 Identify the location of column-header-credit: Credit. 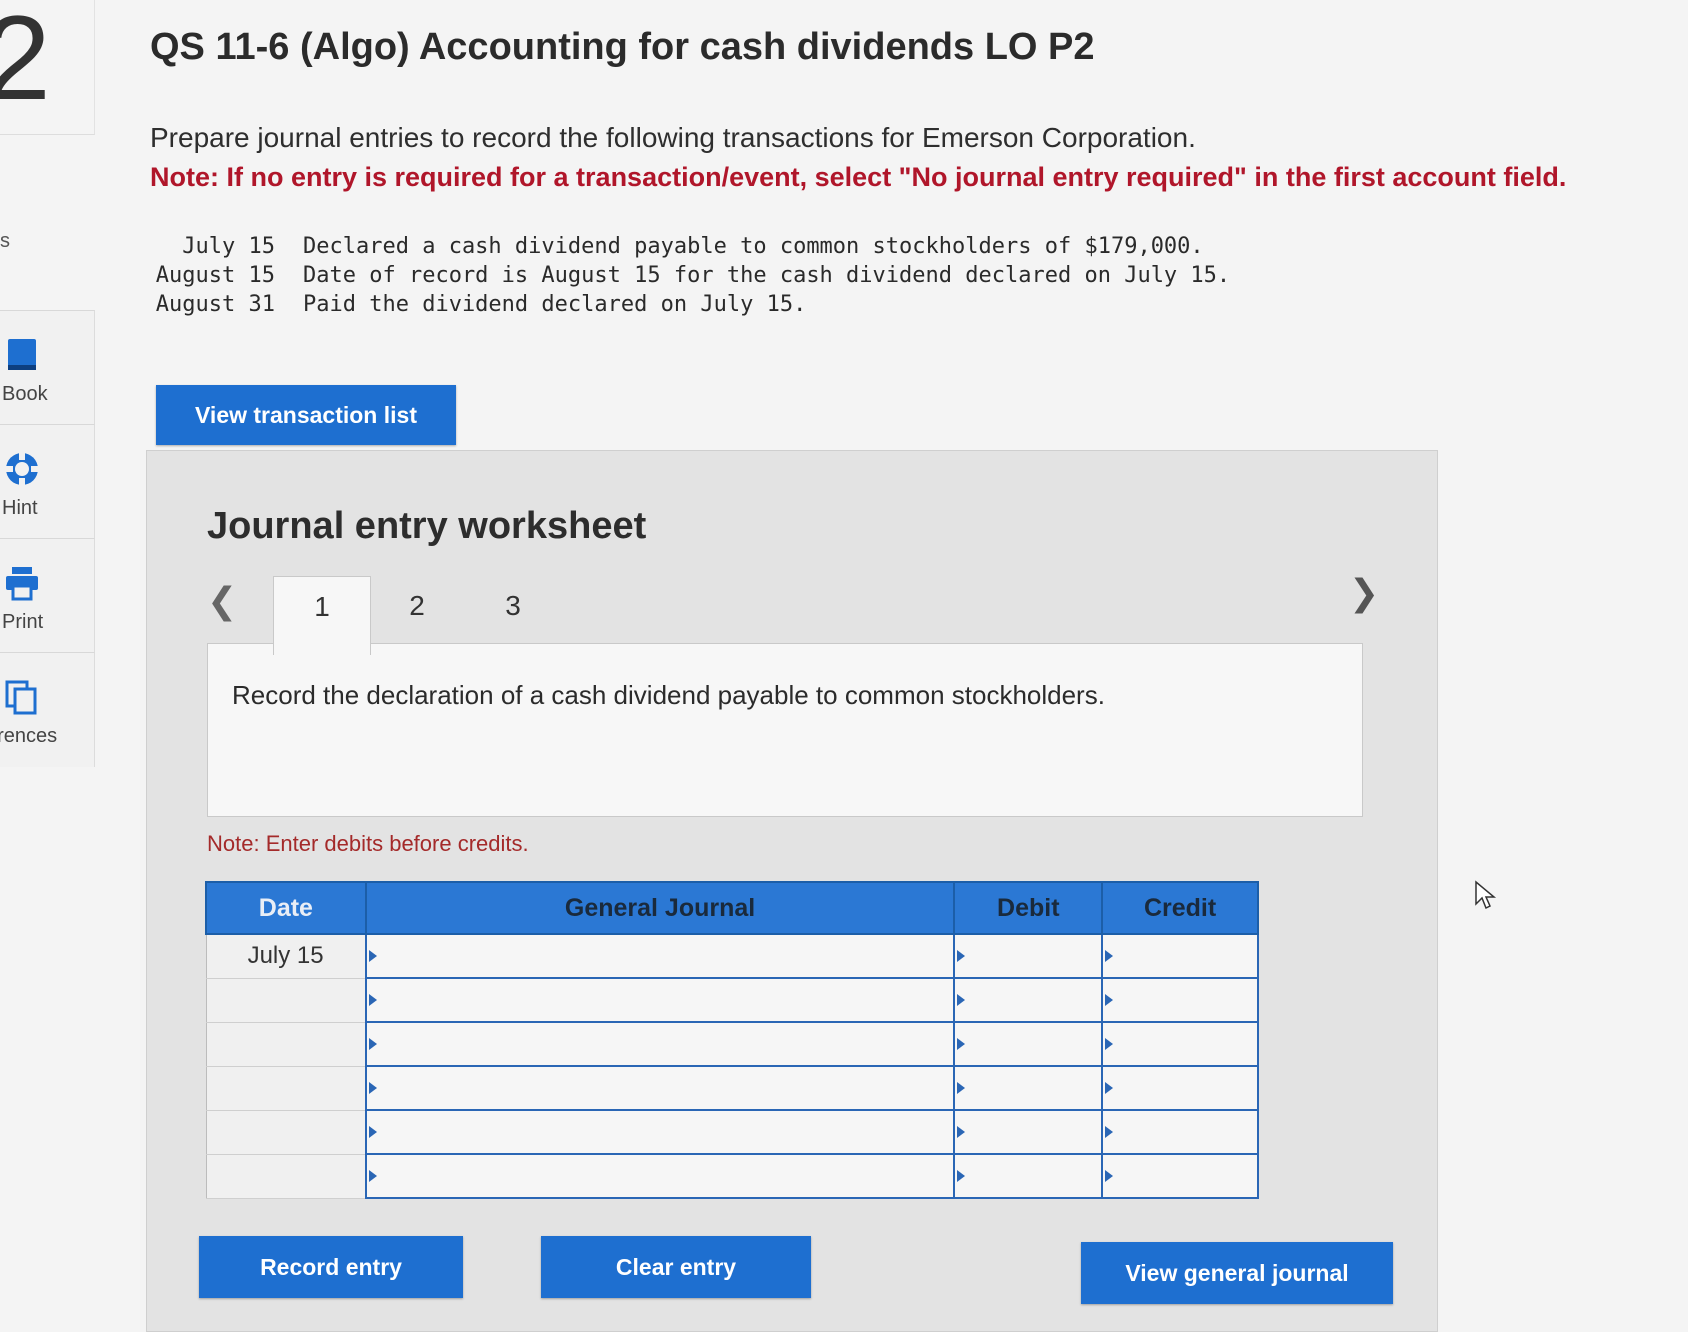
(1180, 908).